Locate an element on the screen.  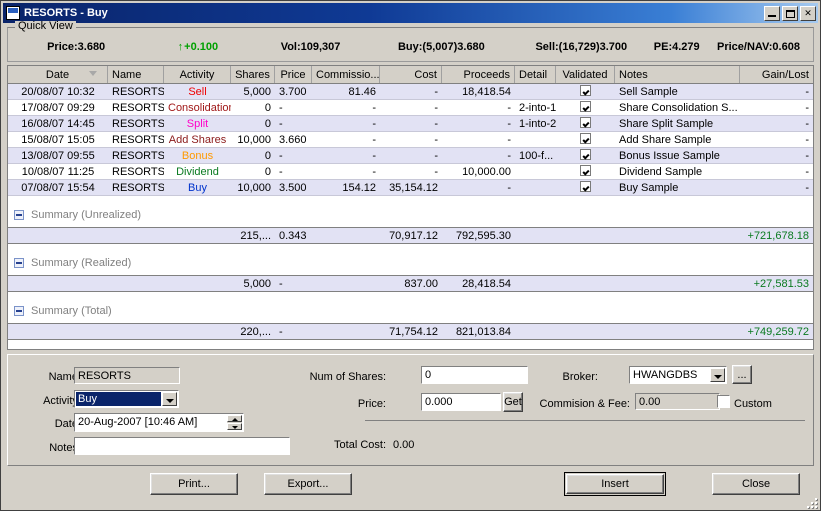
custom-checkbox is located at coordinates (723, 401).